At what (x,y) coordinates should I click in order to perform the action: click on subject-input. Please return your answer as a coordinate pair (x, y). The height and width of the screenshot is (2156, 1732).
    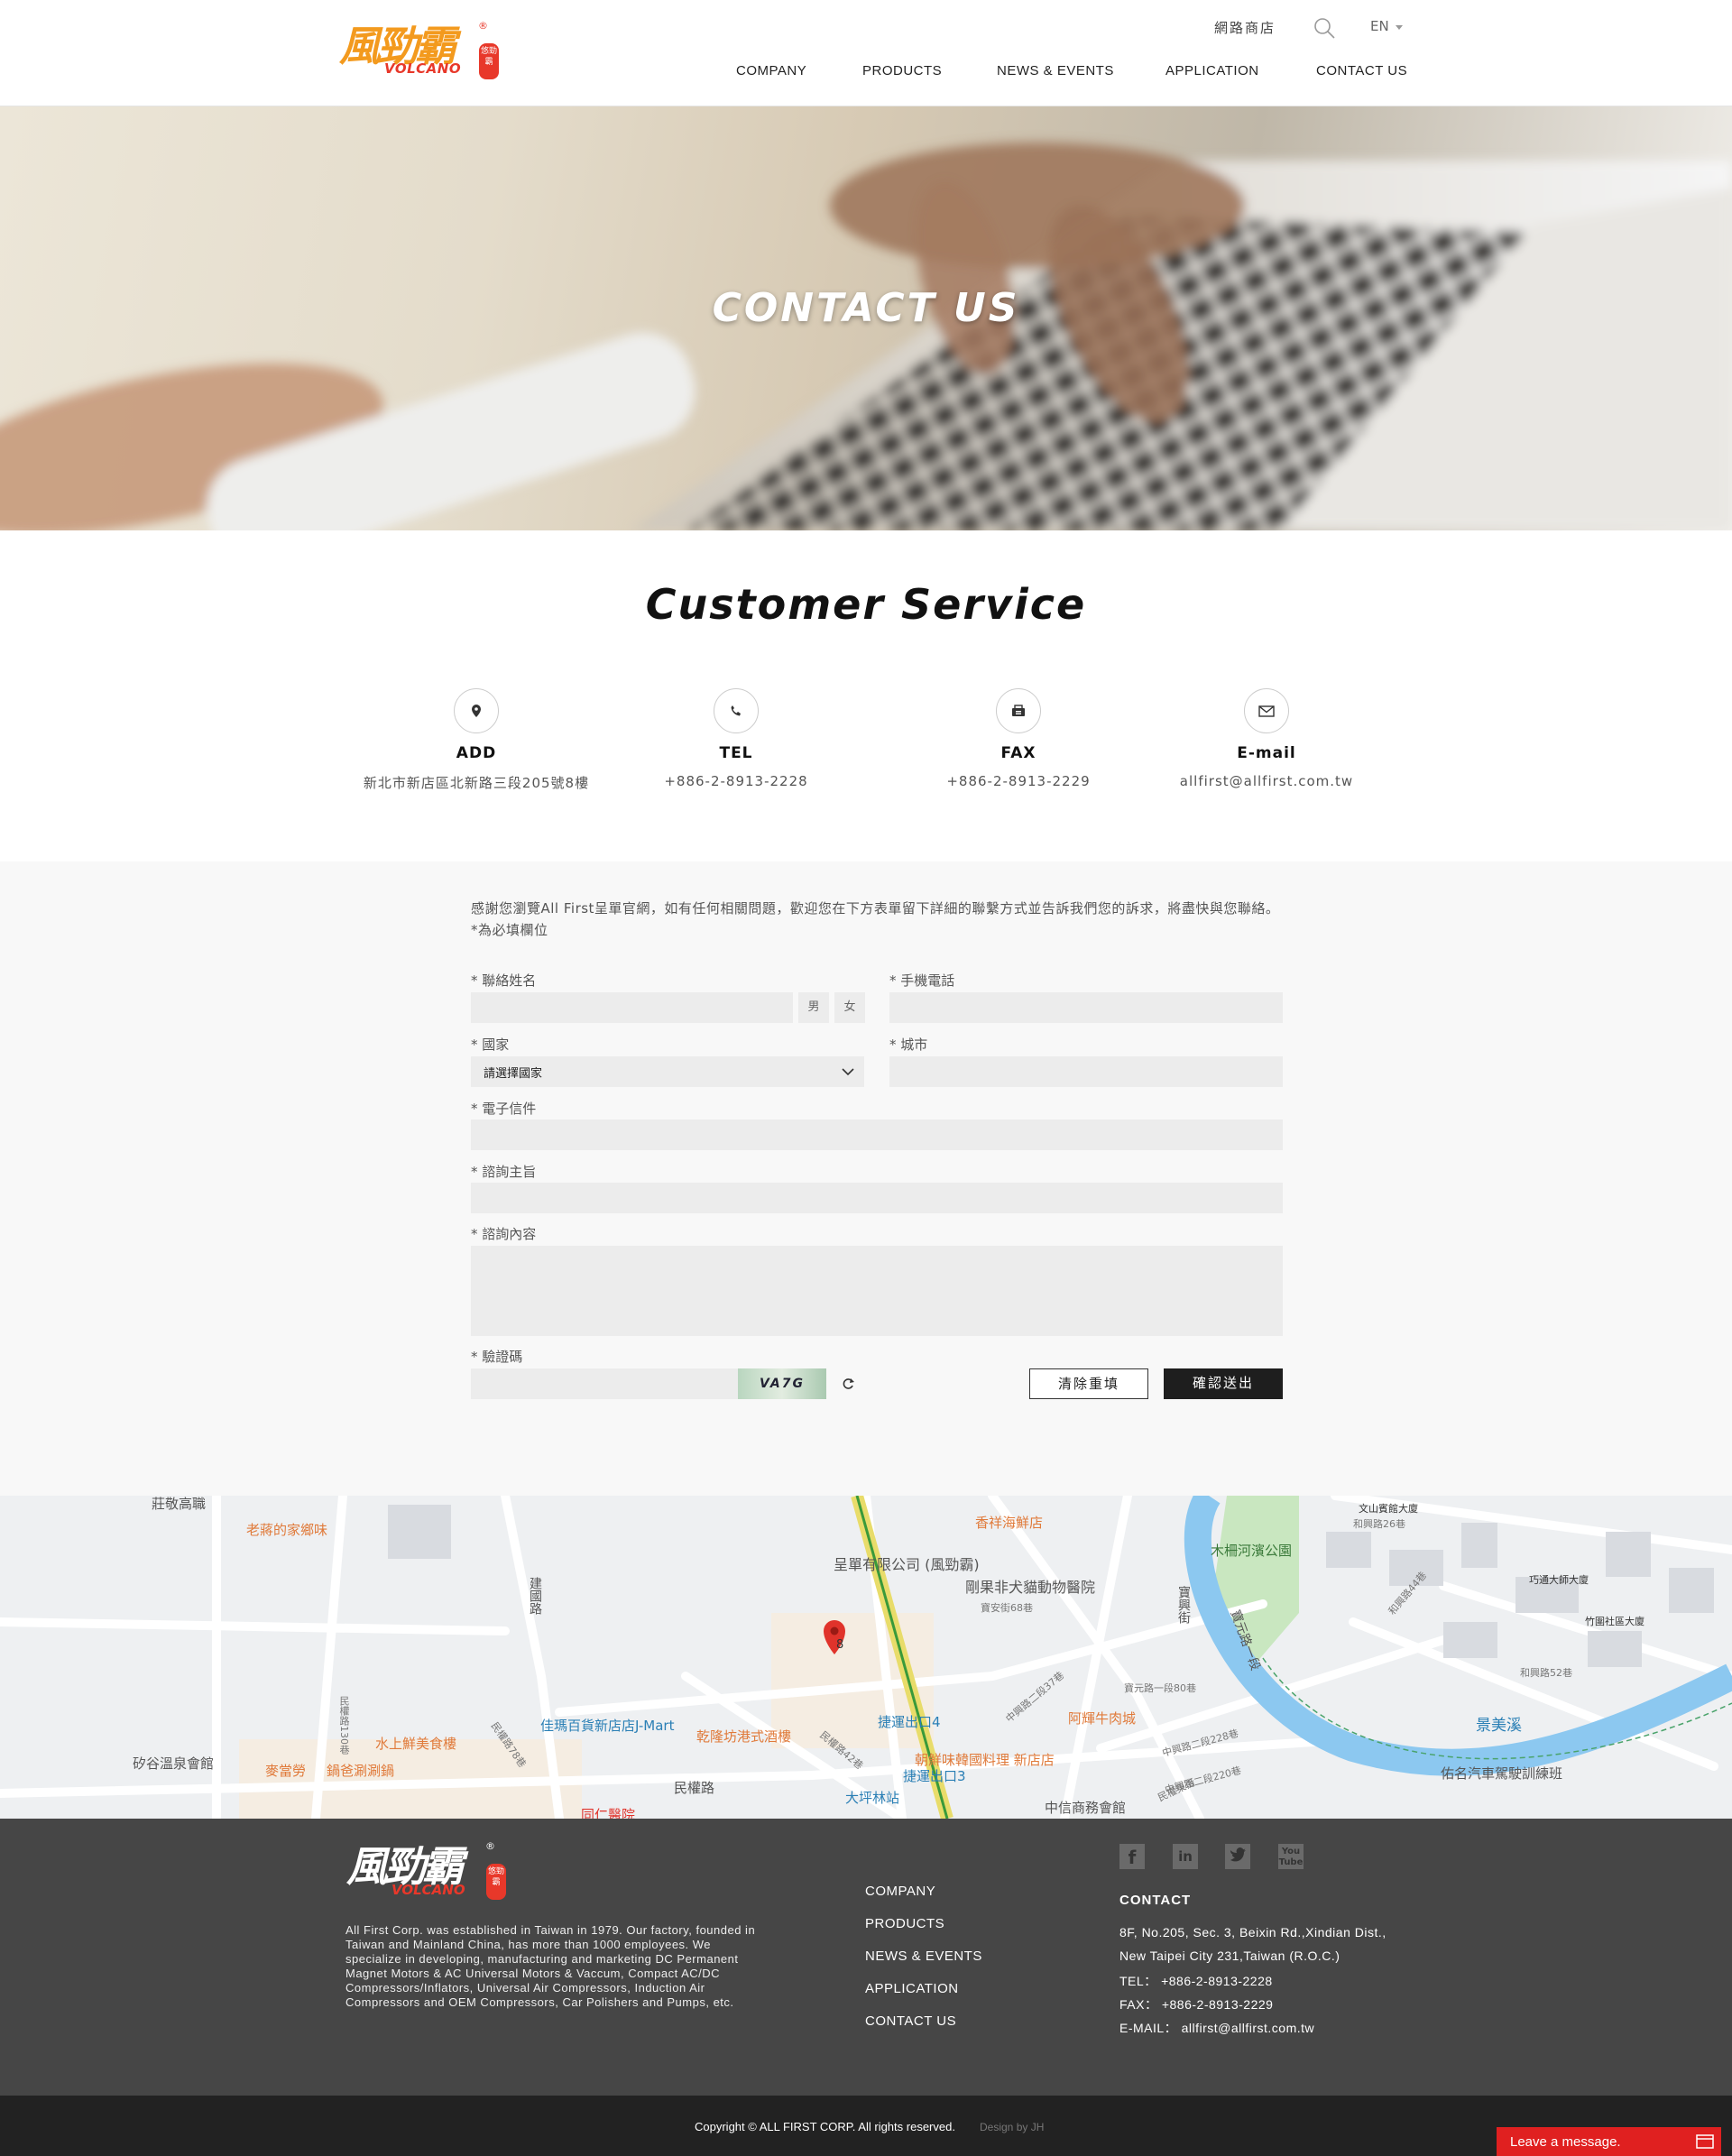
    Looking at the image, I should click on (877, 1198).